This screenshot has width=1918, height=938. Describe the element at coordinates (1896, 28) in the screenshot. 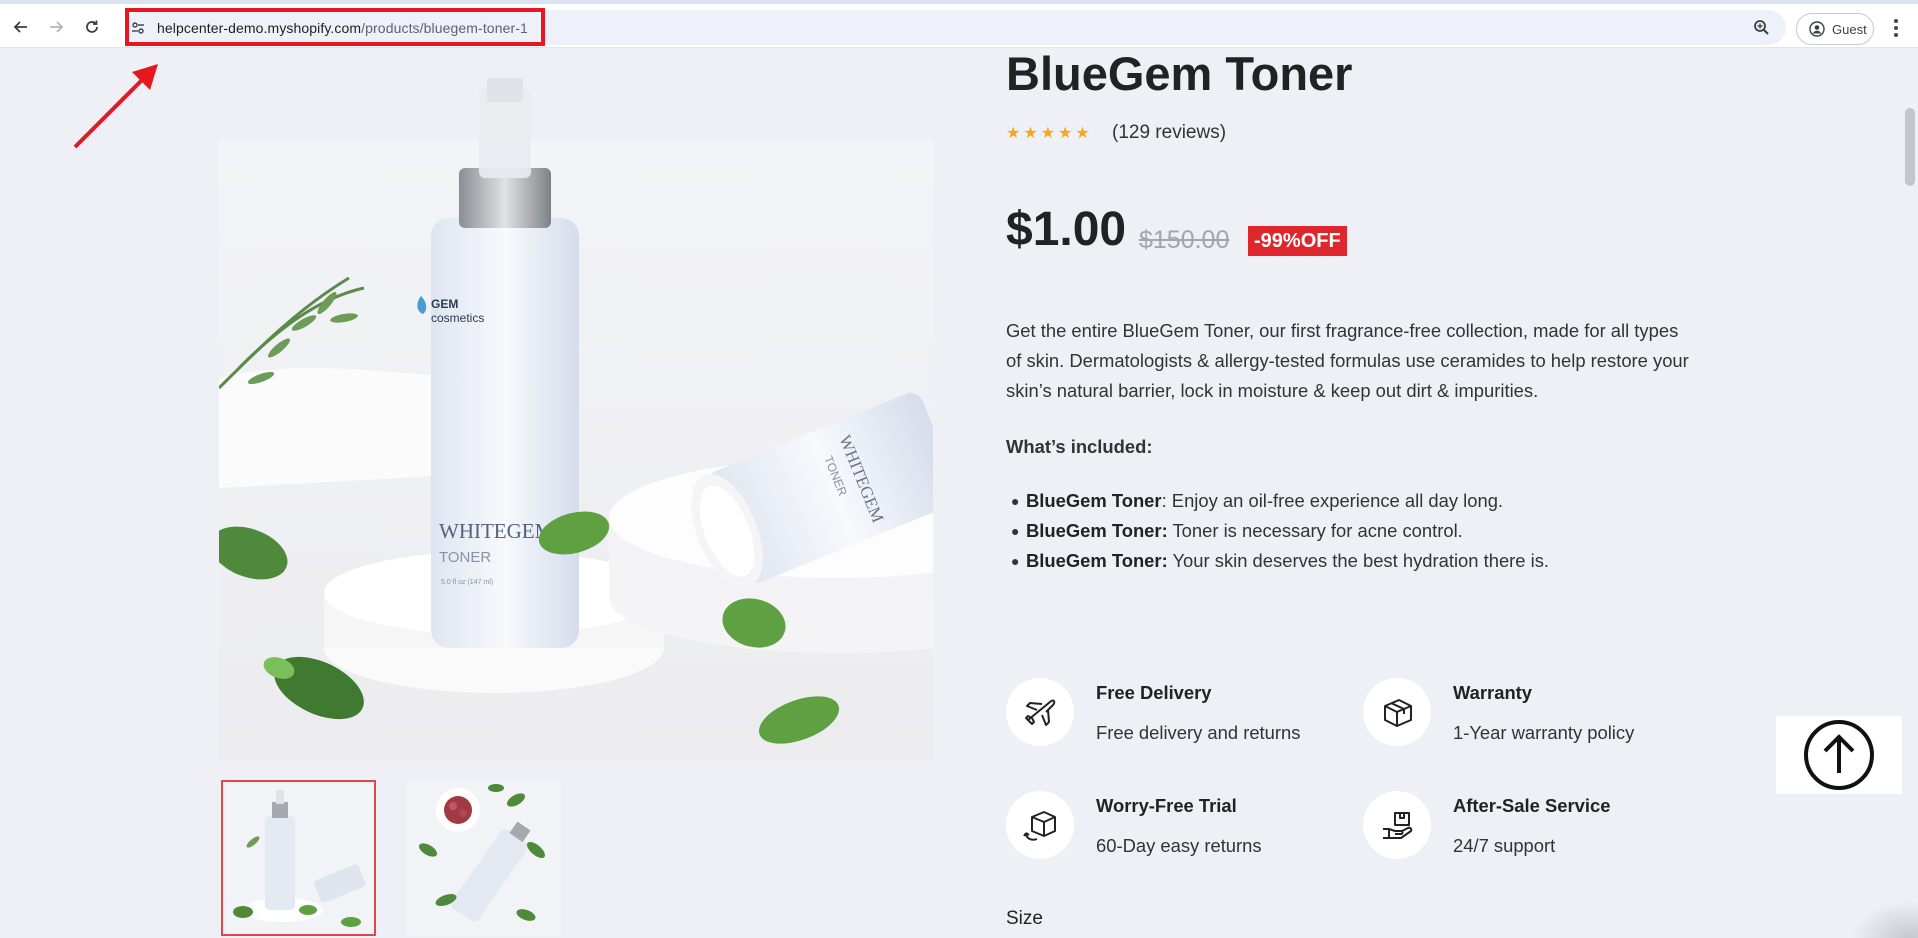

I see `more-menu-button` at that location.